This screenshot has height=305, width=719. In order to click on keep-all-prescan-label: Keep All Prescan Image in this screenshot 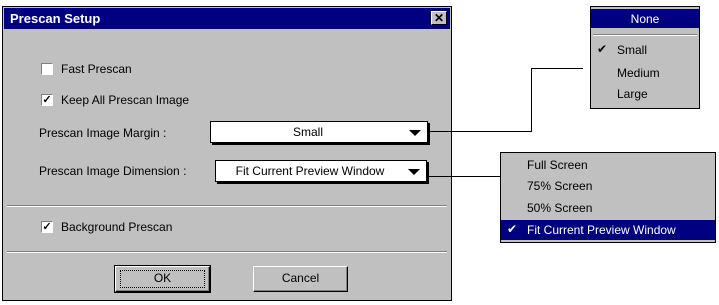, I will do `click(125, 100)`.